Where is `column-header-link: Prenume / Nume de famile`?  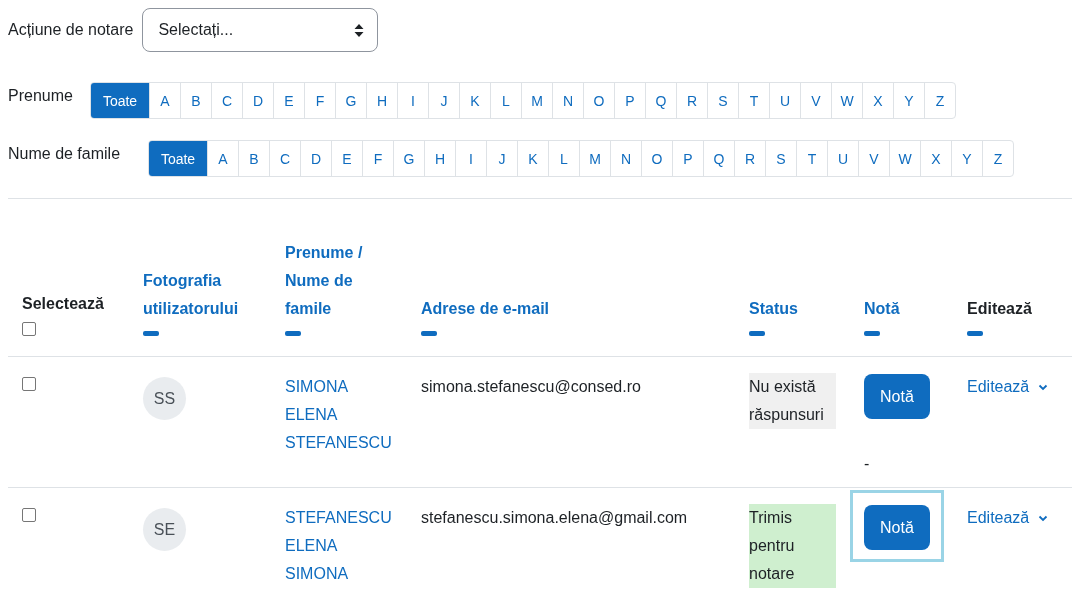 column-header-link: Prenume / Nume de famile is located at coordinates (343, 281).